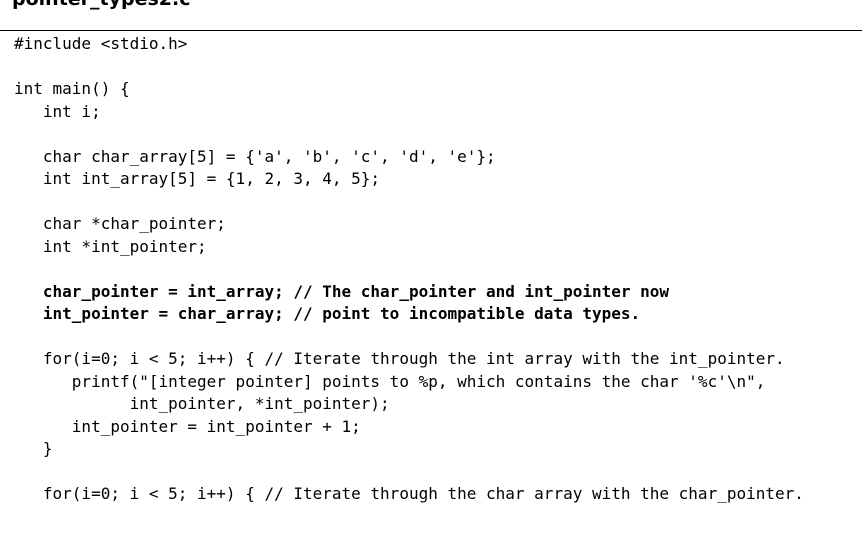 The width and height of the screenshot is (862, 550). What do you see at coordinates (101, 43) in the screenshot?
I see `code-line-1: #include <stdio.h>` at bounding box center [101, 43].